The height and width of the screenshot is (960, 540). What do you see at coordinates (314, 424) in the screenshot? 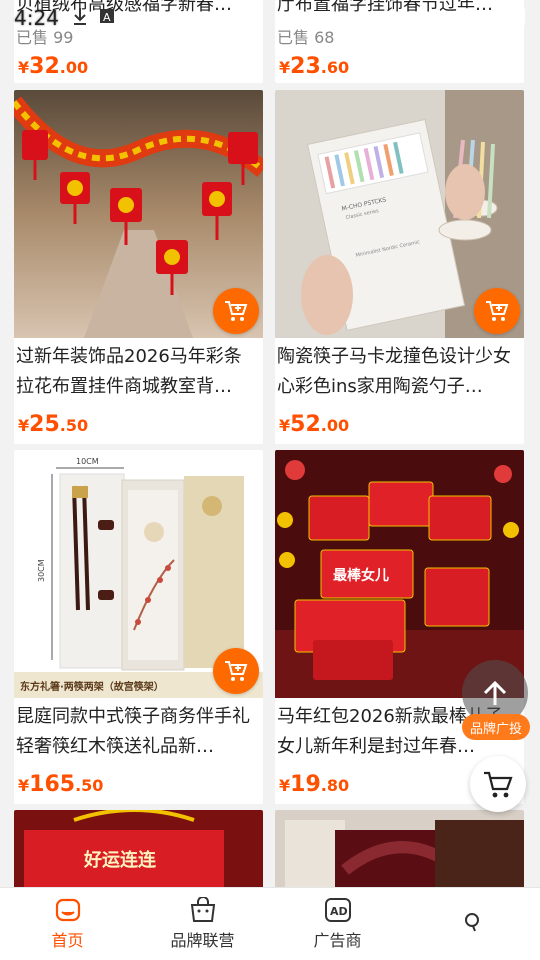
I see `product-price: ¥52.00` at bounding box center [314, 424].